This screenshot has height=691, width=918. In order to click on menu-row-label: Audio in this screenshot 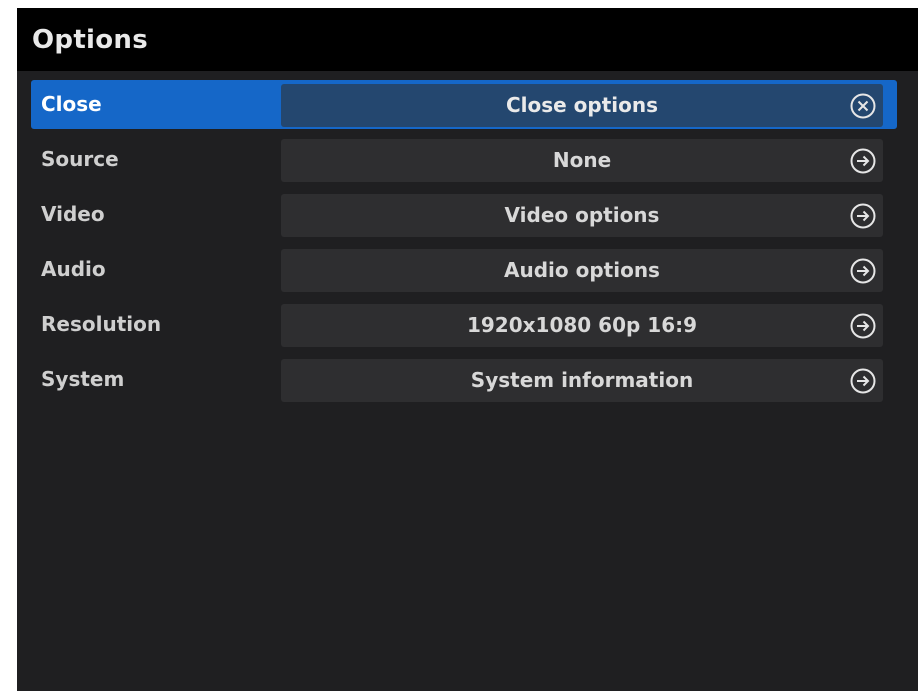, I will do `click(73, 269)`.